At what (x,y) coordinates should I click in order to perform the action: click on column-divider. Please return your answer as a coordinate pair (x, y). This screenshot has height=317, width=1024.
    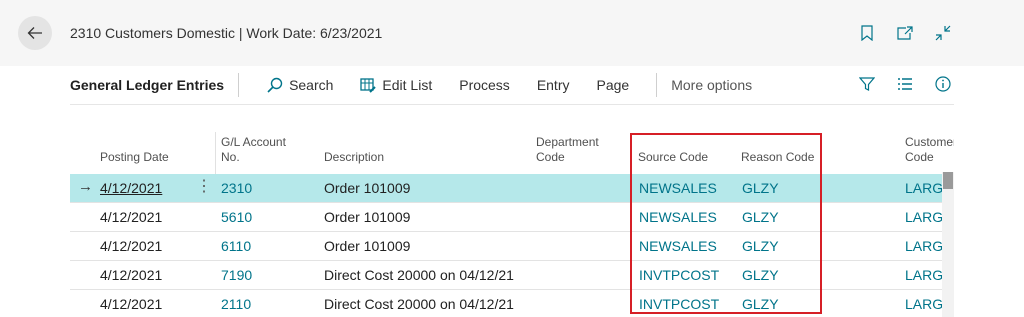
    Looking at the image, I should click on (215, 153).